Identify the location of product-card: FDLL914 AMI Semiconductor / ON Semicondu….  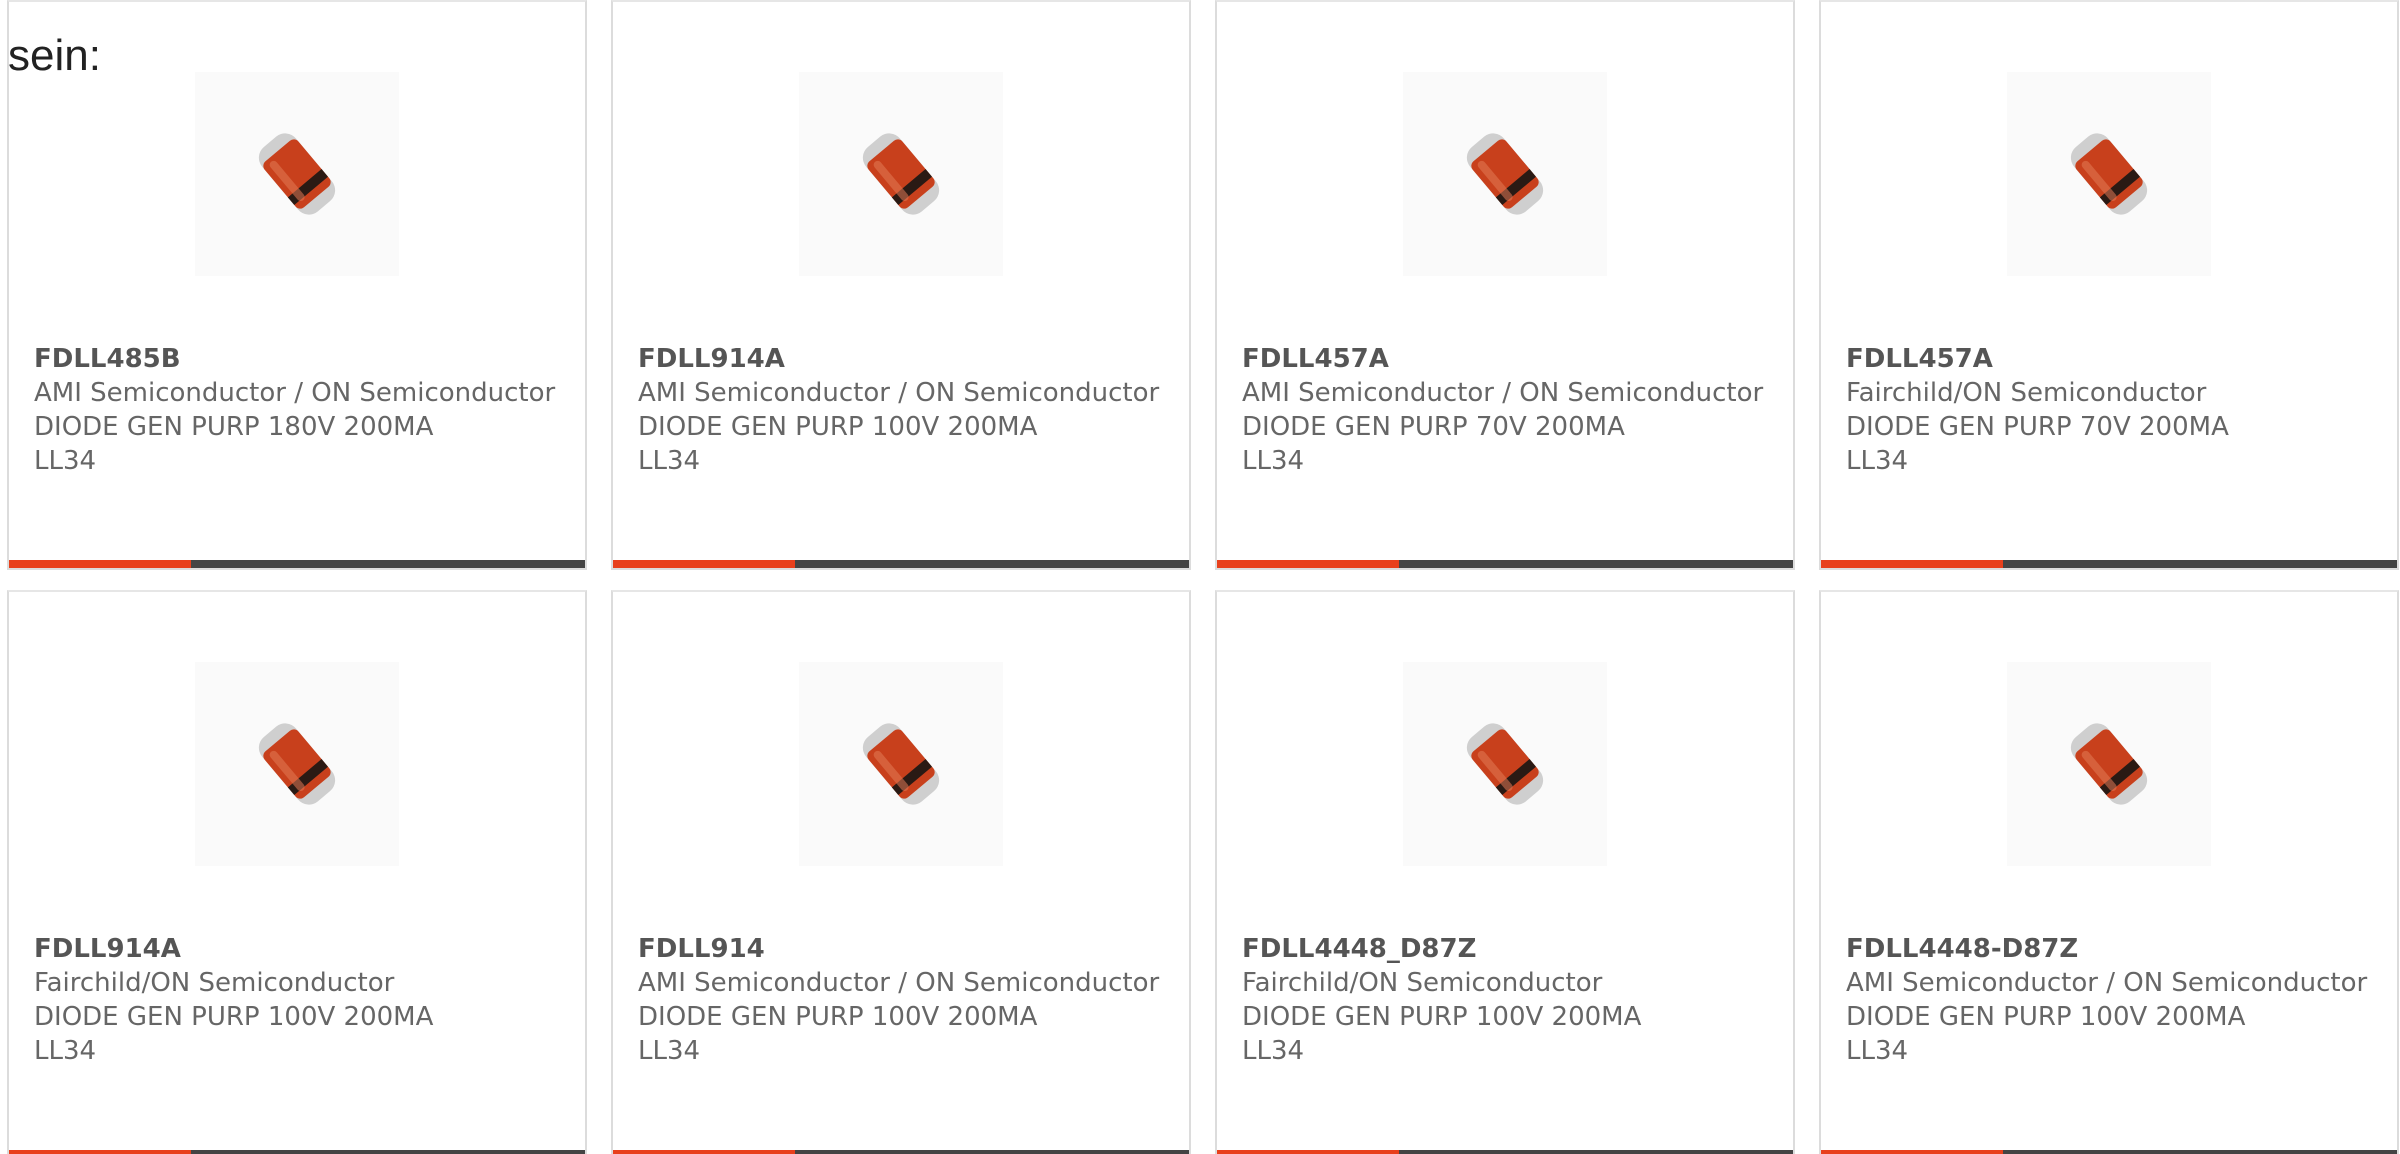
(901, 872).